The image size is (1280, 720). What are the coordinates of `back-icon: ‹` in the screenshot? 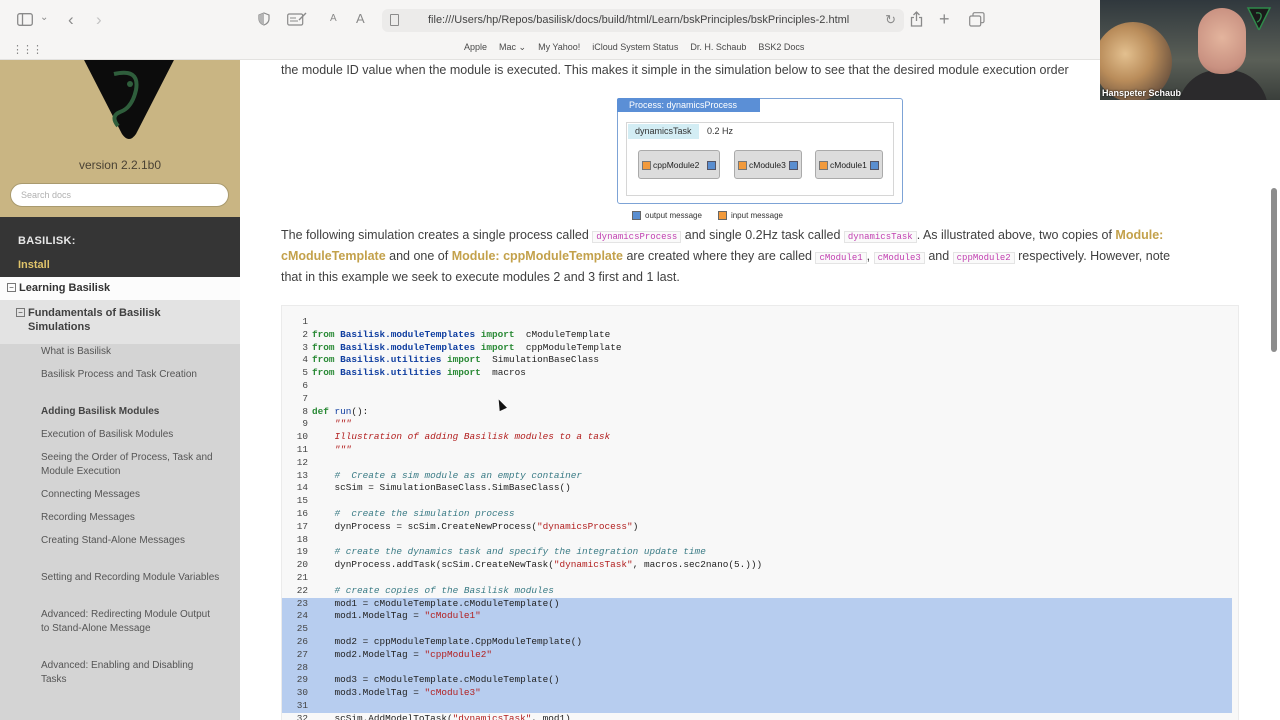 It's located at (71, 19).